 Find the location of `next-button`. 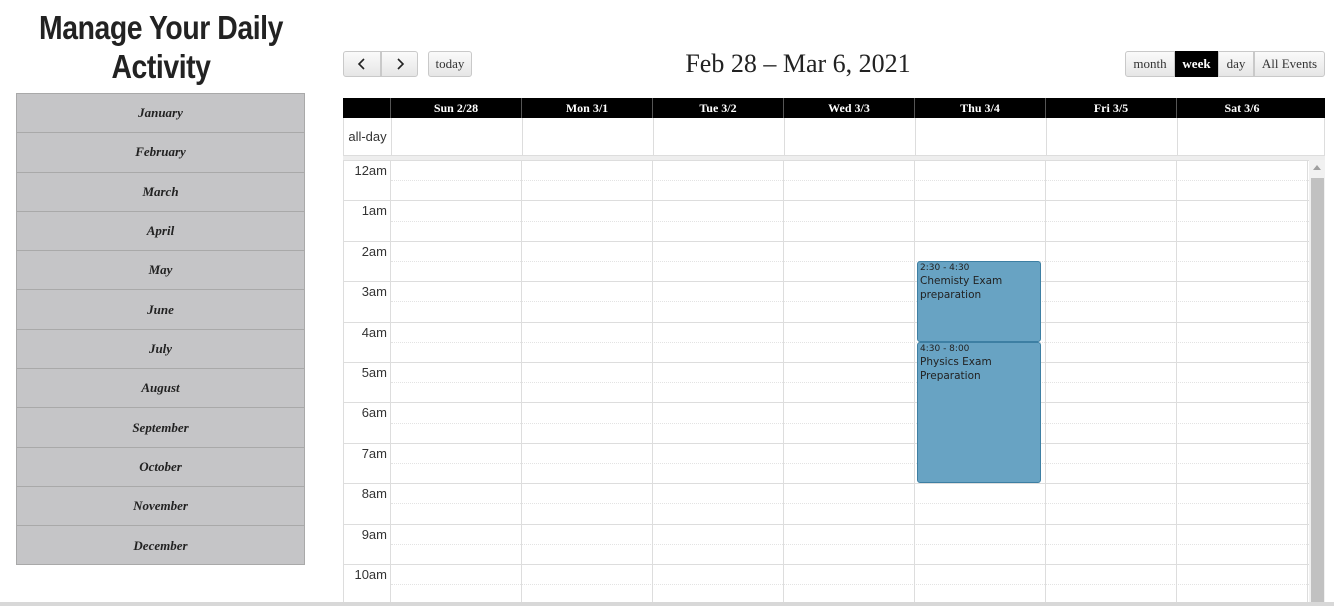

next-button is located at coordinates (399, 64).